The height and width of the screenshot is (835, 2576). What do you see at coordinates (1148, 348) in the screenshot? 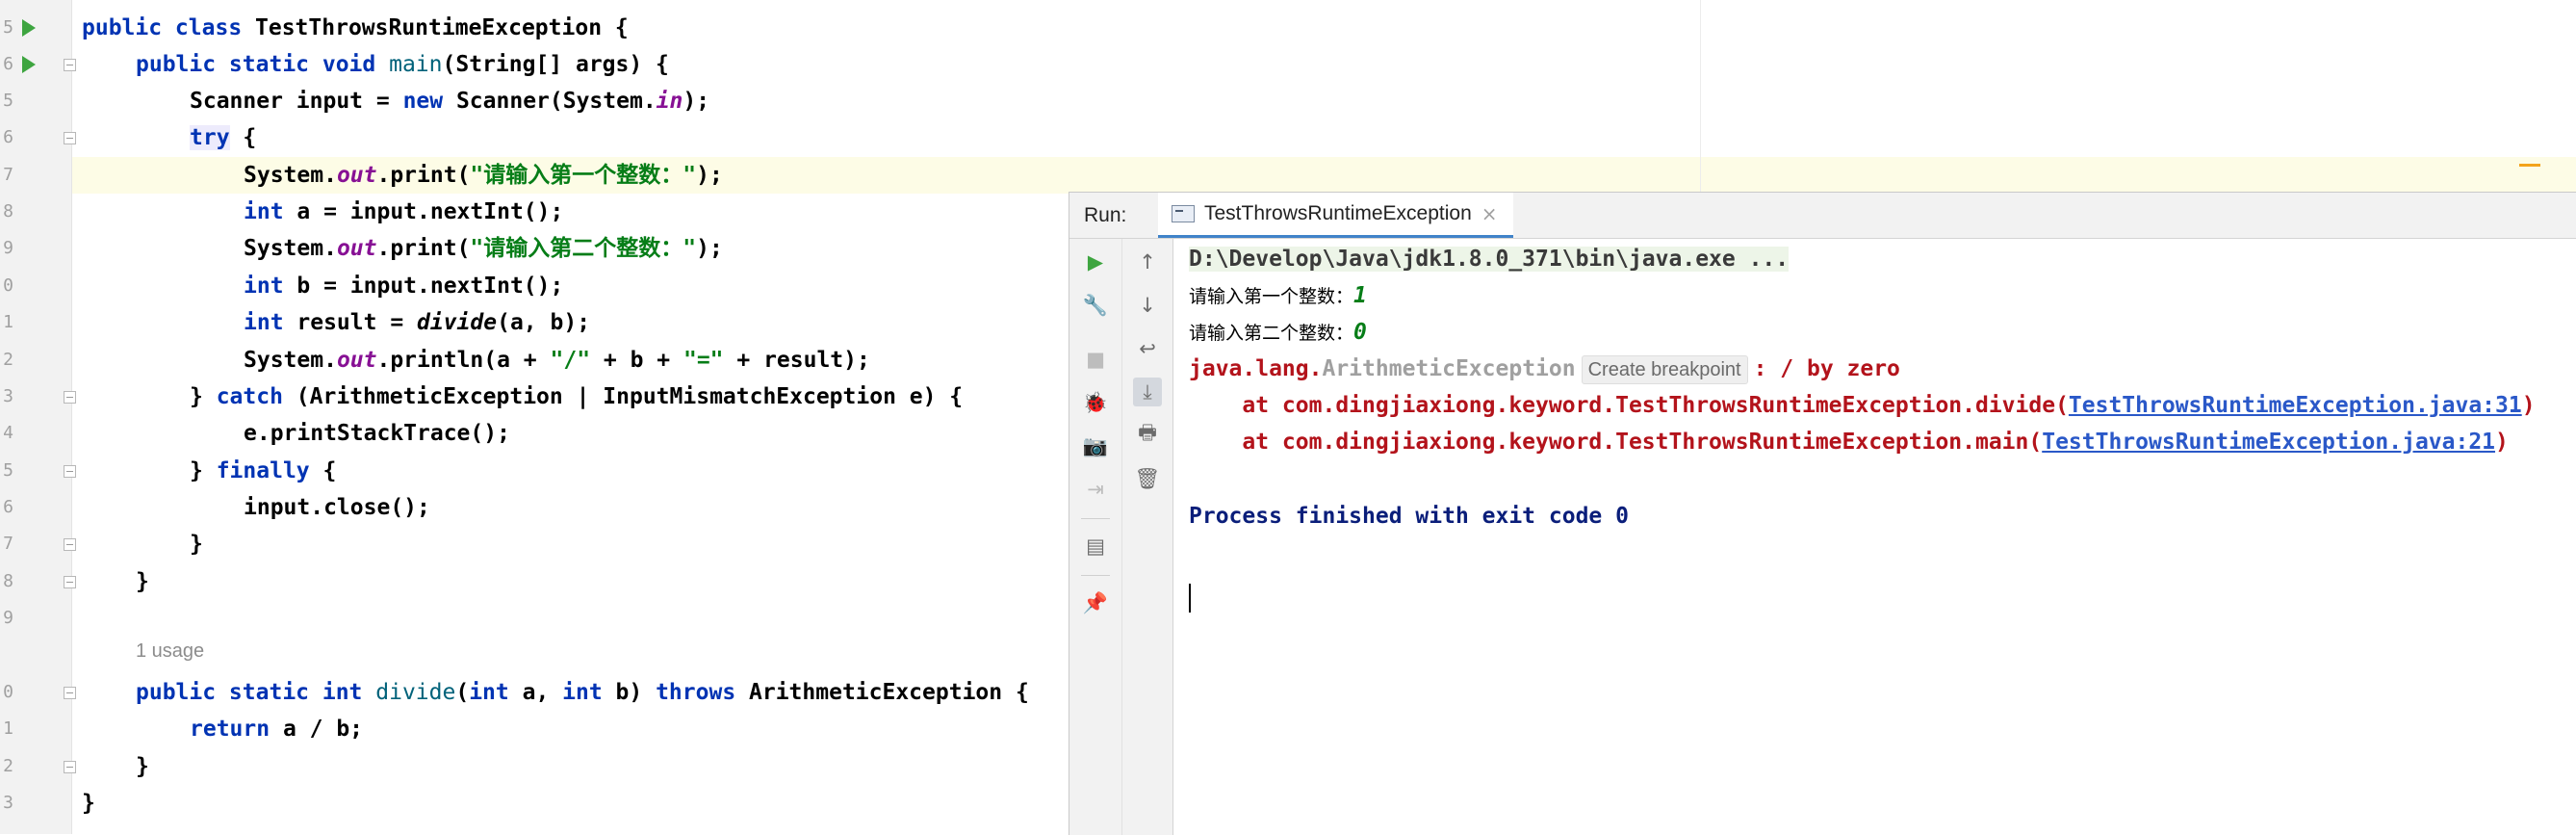
I see `soft-wrap-icon: ↩` at bounding box center [1148, 348].